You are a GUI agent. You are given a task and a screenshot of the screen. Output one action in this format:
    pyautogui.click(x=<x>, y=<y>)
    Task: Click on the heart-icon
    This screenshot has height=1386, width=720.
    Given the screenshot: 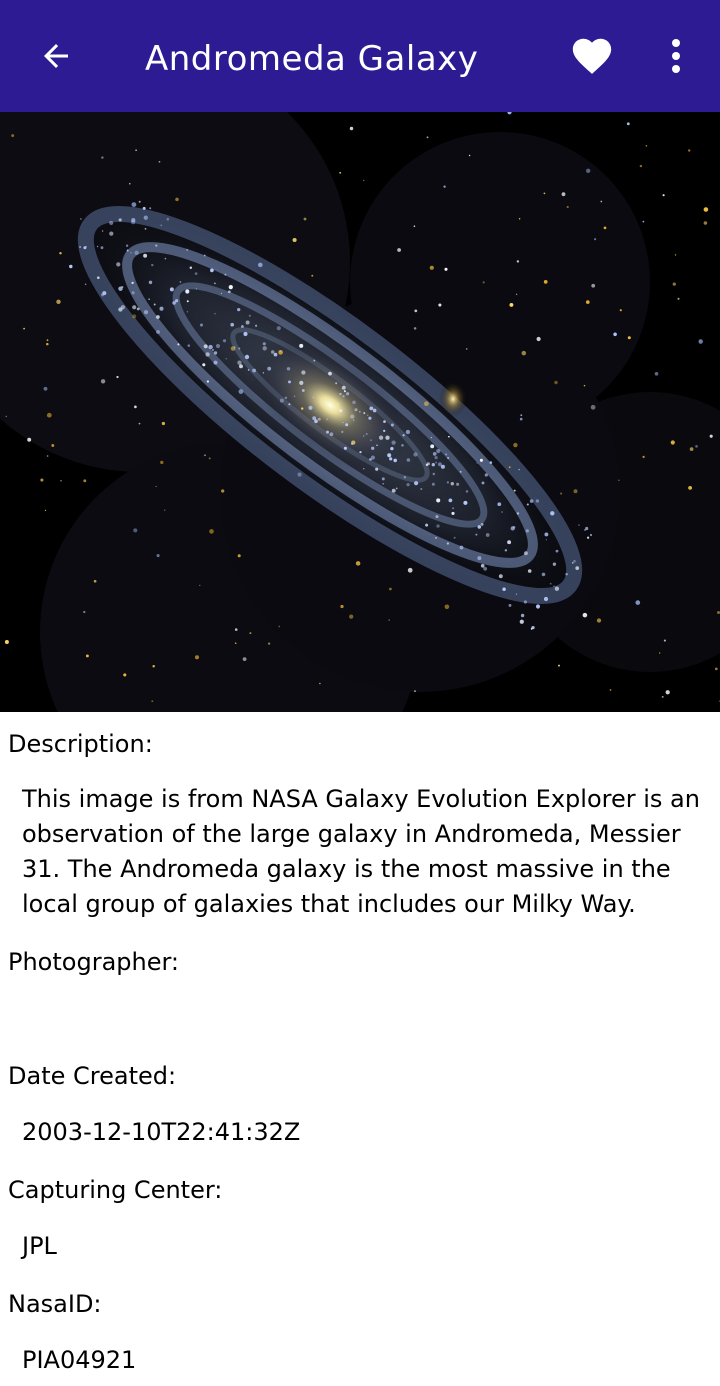 What is the action you would take?
    pyautogui.click(x=592, y=56)
    